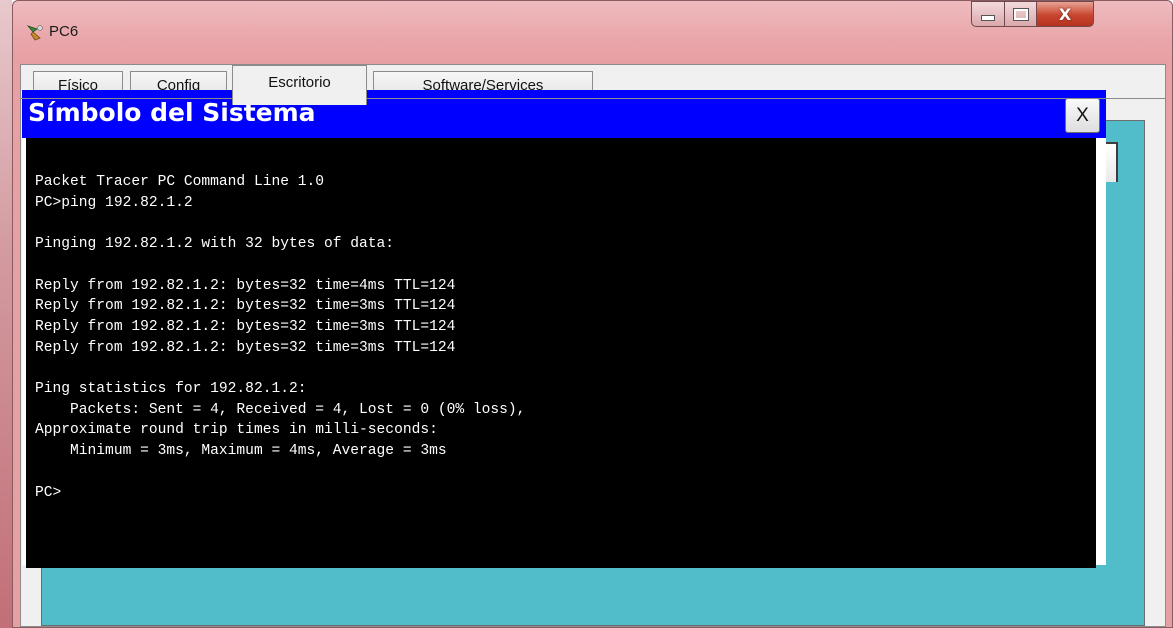  What do you see at coordinates (1082, 115) in the screenshot?
I see `command-prompt-close-button: X` at bounding box center [1082, 115].